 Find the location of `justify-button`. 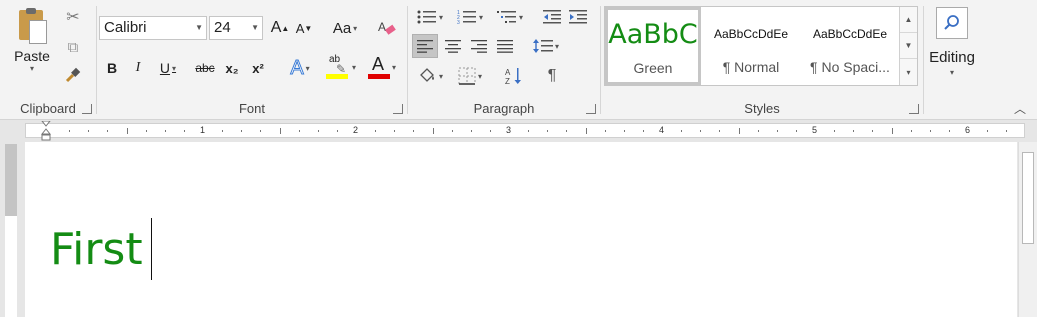

justify-button is located at coordinates (505, 46).